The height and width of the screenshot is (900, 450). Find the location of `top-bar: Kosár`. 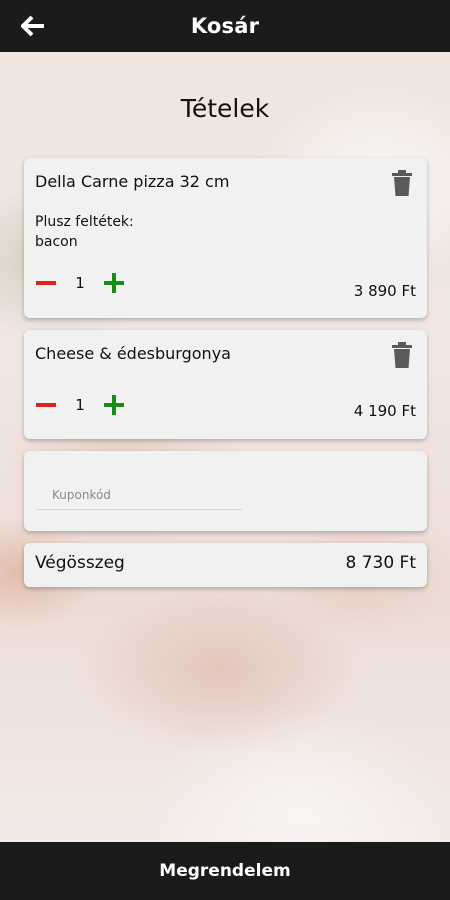

top-bar: Kosár is located at coordinates (225, 26).